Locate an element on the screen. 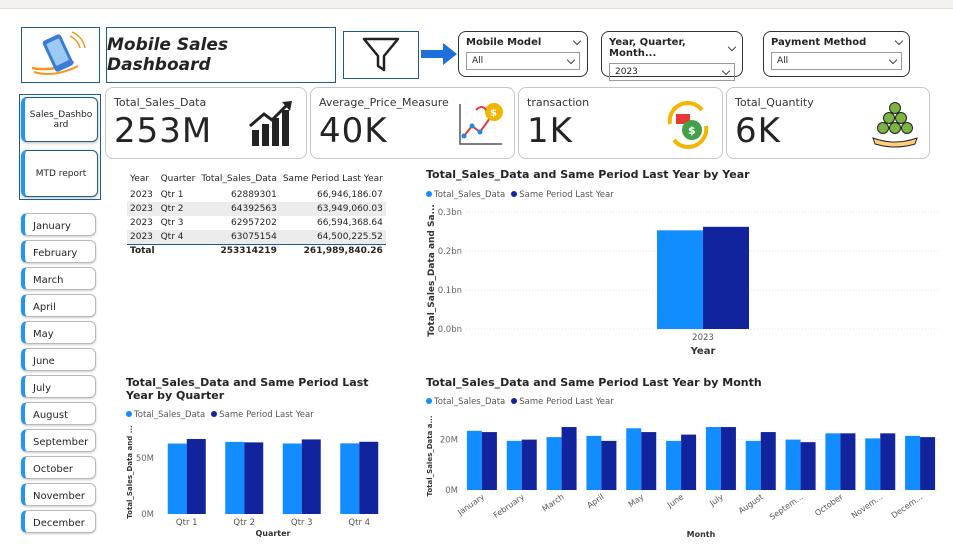 This screenshot has height=544, width=953. x-axis-title: Quarter is located at coordinates (272, 533).